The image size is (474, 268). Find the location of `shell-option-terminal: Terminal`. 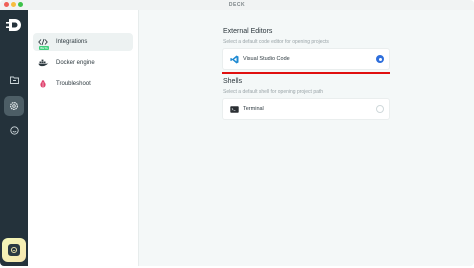

shell-option-terminal: Terminal is located at coordinates (306, 109).